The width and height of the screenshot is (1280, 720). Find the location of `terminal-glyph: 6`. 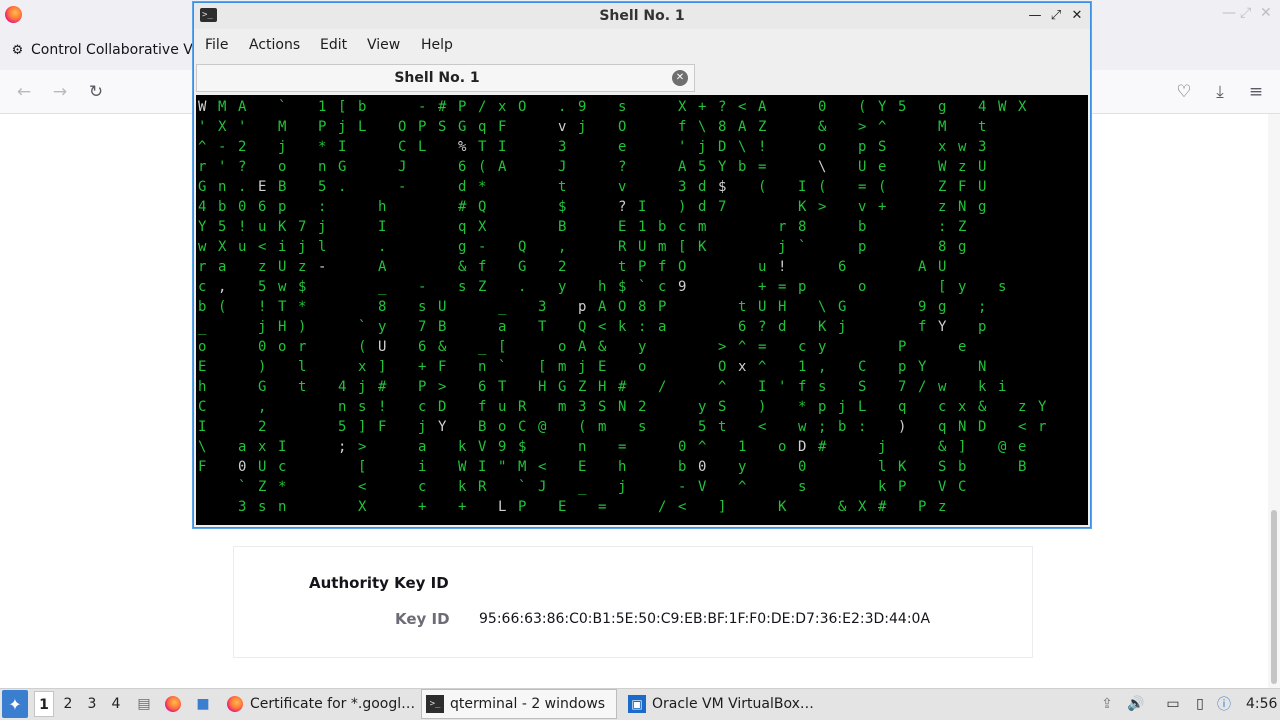

terminal-glyph: 6 is located at coordinates (422, 347).